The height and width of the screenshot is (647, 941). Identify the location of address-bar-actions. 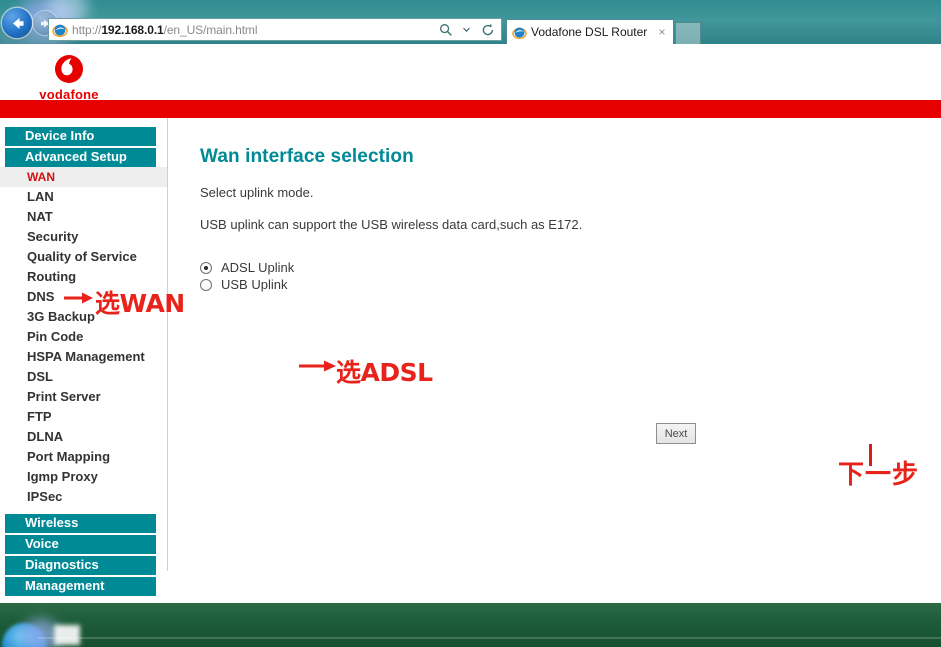
(467, 29).